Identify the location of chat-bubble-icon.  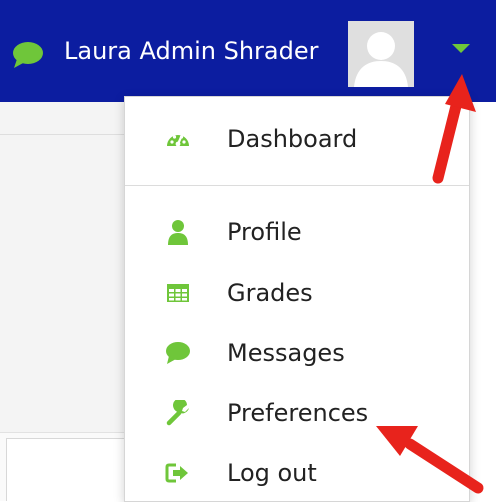
(28, 55).